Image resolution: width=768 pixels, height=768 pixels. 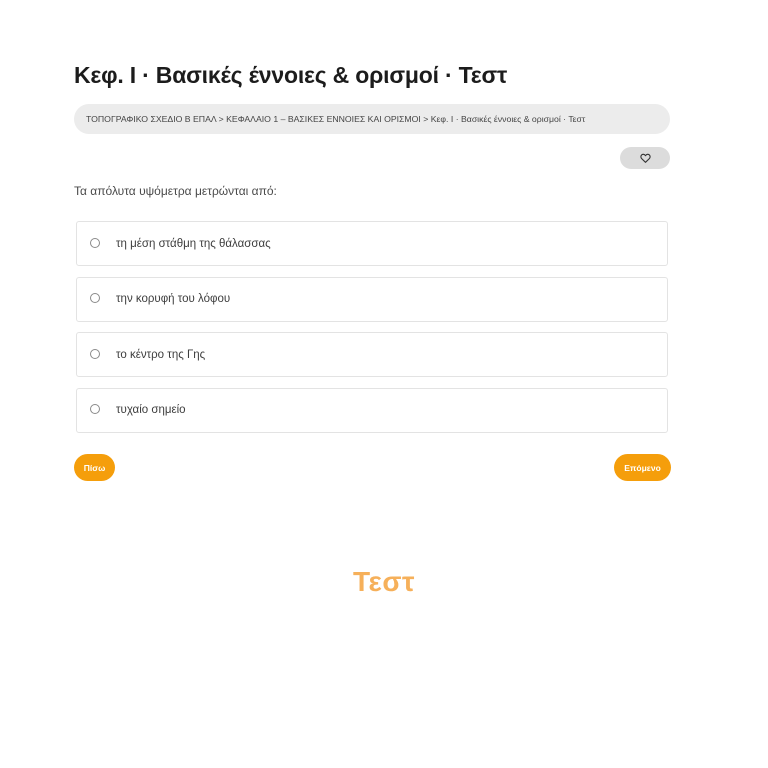 I want to click on footer-logo: Τεστ, so click(x=384, y=581).